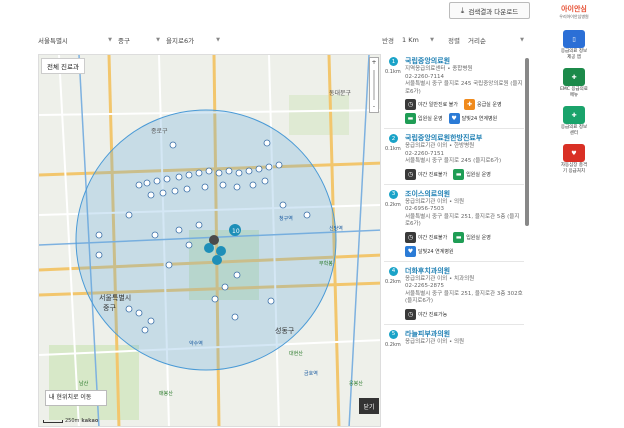 The height and width of the screenshot is (428, 624). Describe the element at coordinates (356, 383) in the screenshot. I see `map-label: 응봉산` at that location.